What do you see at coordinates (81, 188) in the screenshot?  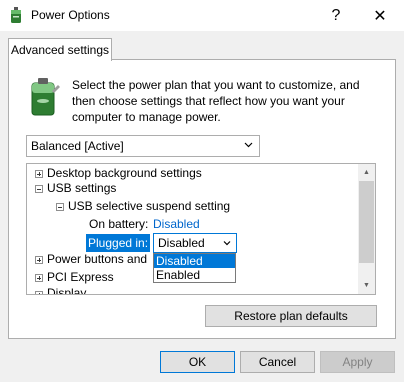 I see `tree-item-usb-settings: USB settings` at bounding box center [81, 188].